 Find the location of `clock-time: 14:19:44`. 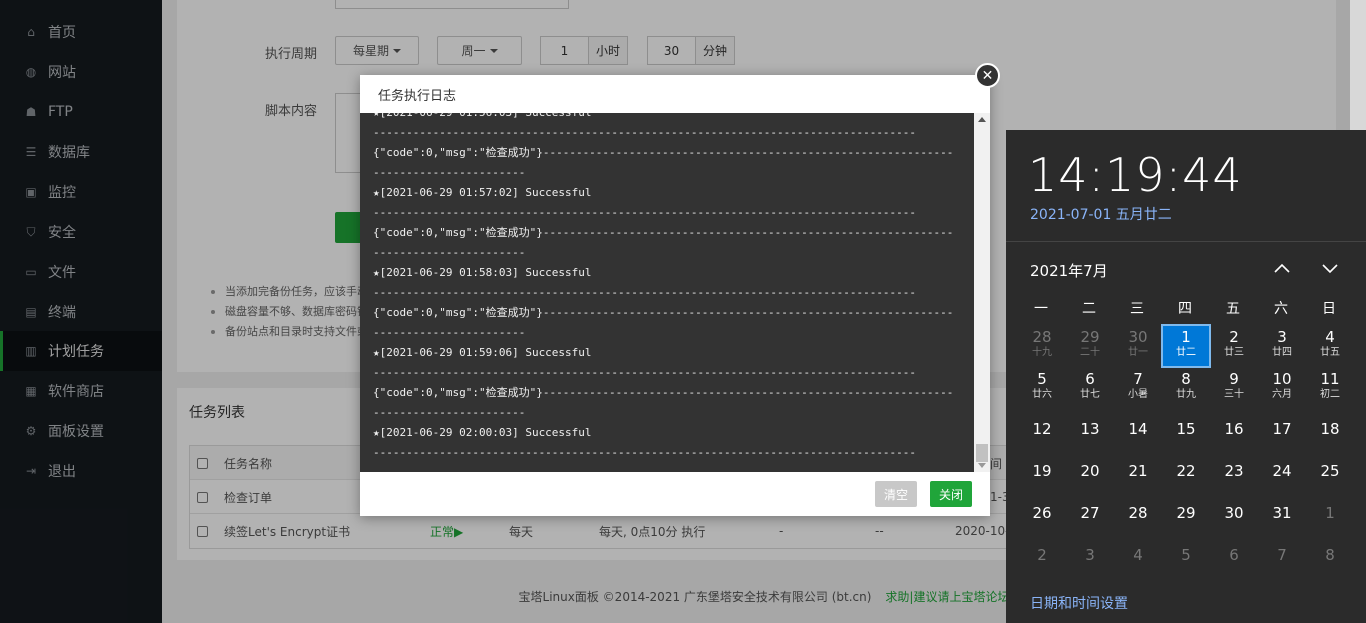

clock-time: 14:19:44 is located at coordinates (1135, 175).